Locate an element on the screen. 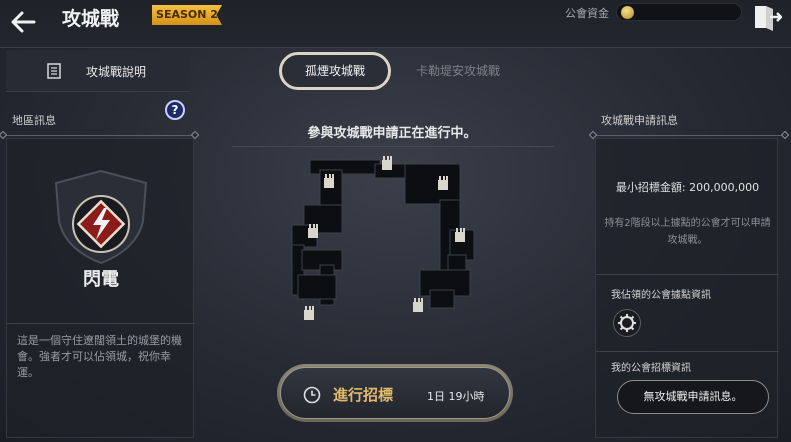  clock-icon is located at coordinates (312, 395).